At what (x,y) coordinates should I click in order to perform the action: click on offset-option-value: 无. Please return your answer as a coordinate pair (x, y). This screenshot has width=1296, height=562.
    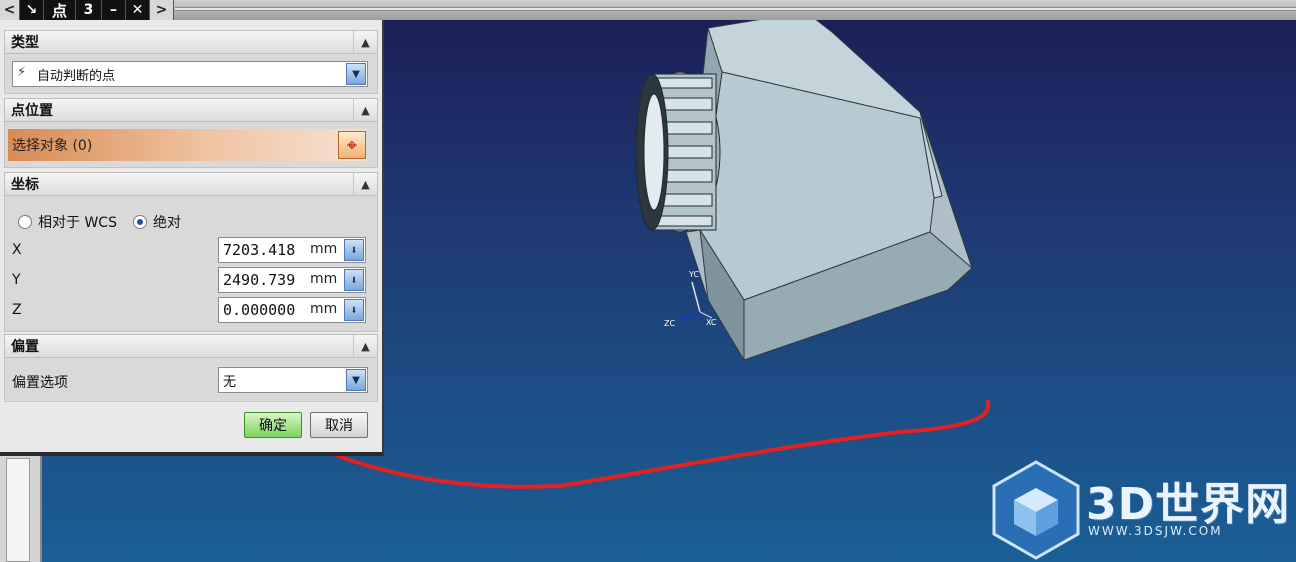
    Looking at the image, I should click on (230, 382).